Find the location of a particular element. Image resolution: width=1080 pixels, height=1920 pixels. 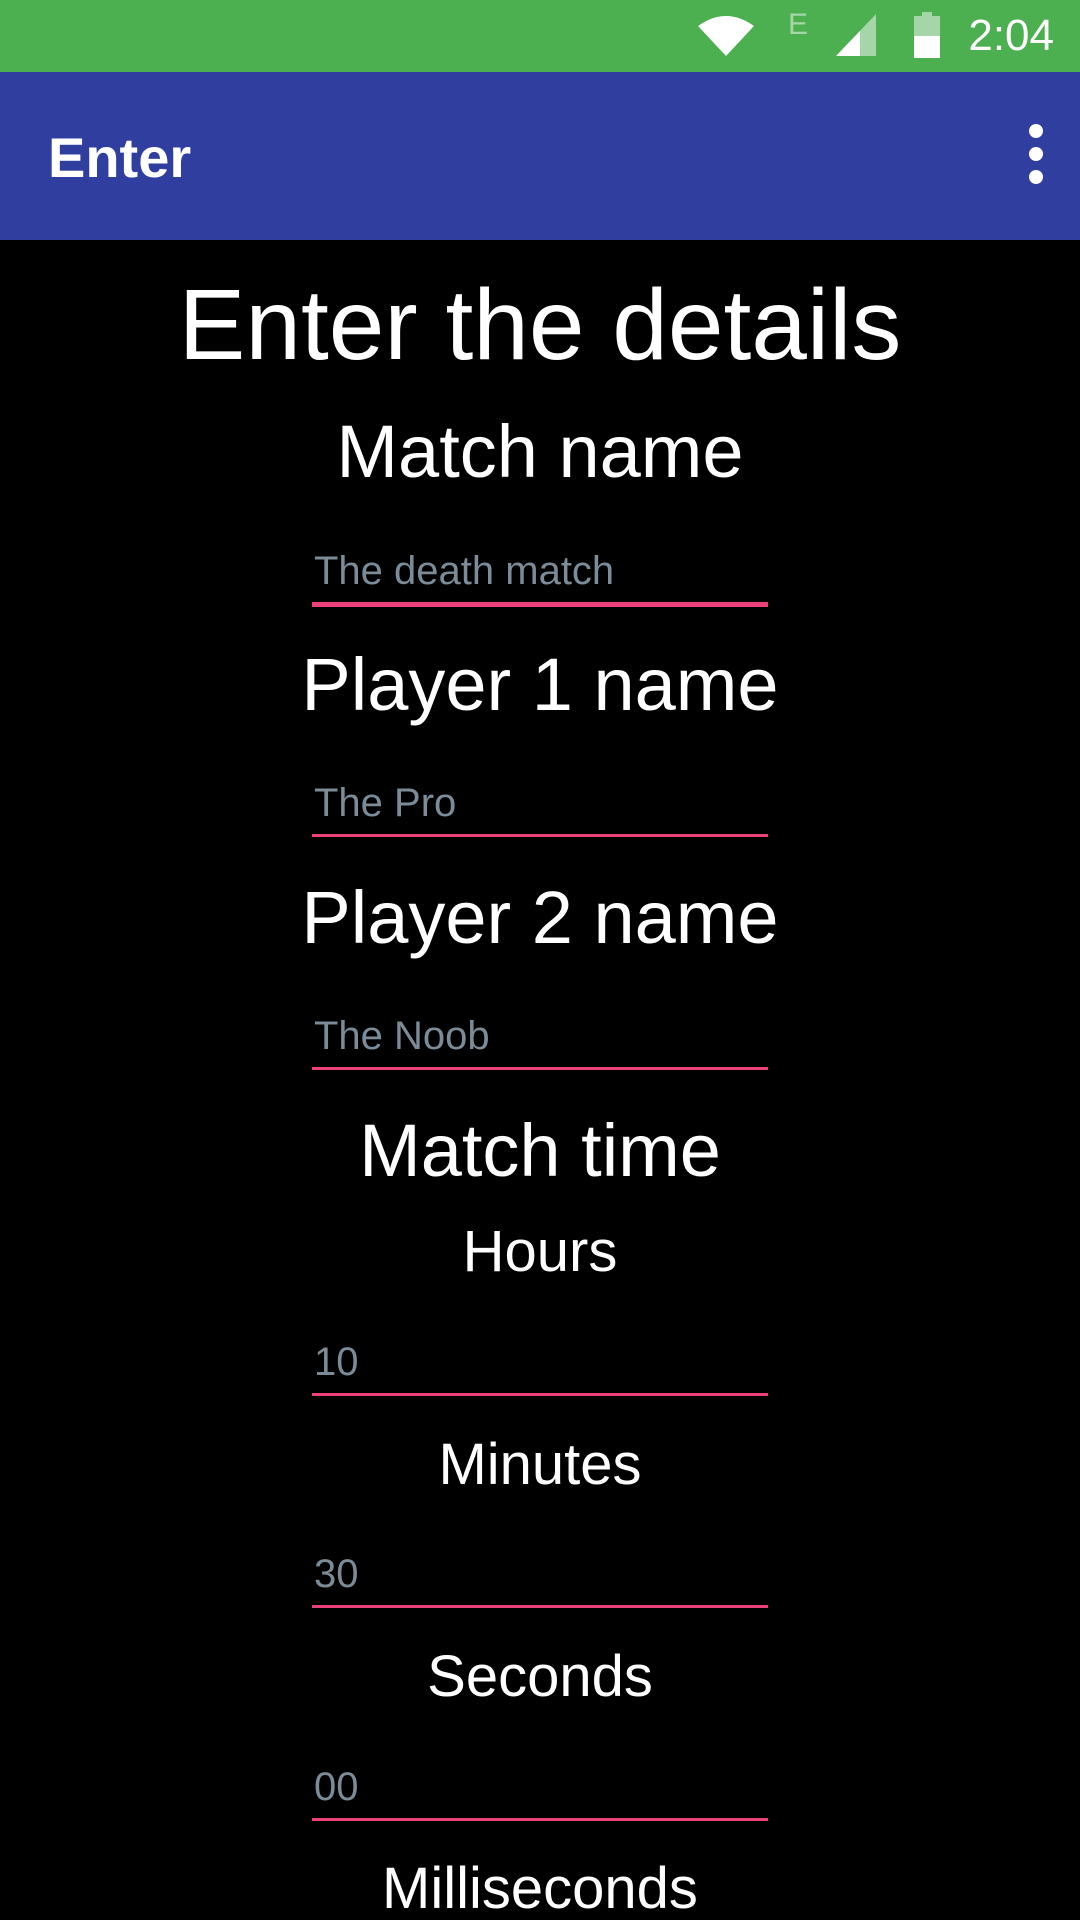

minutes-field is located at coordinates (540, 1576).